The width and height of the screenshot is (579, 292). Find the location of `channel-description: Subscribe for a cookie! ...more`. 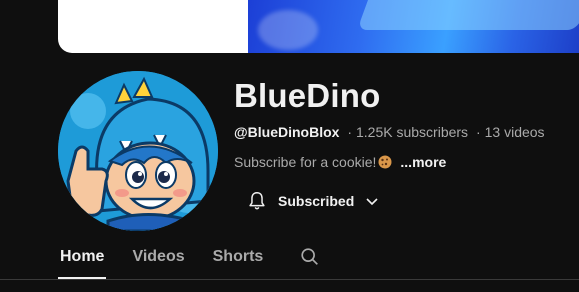

channel-description: Subscribe for a cookie! ...more is located at coordinates (340, 162).